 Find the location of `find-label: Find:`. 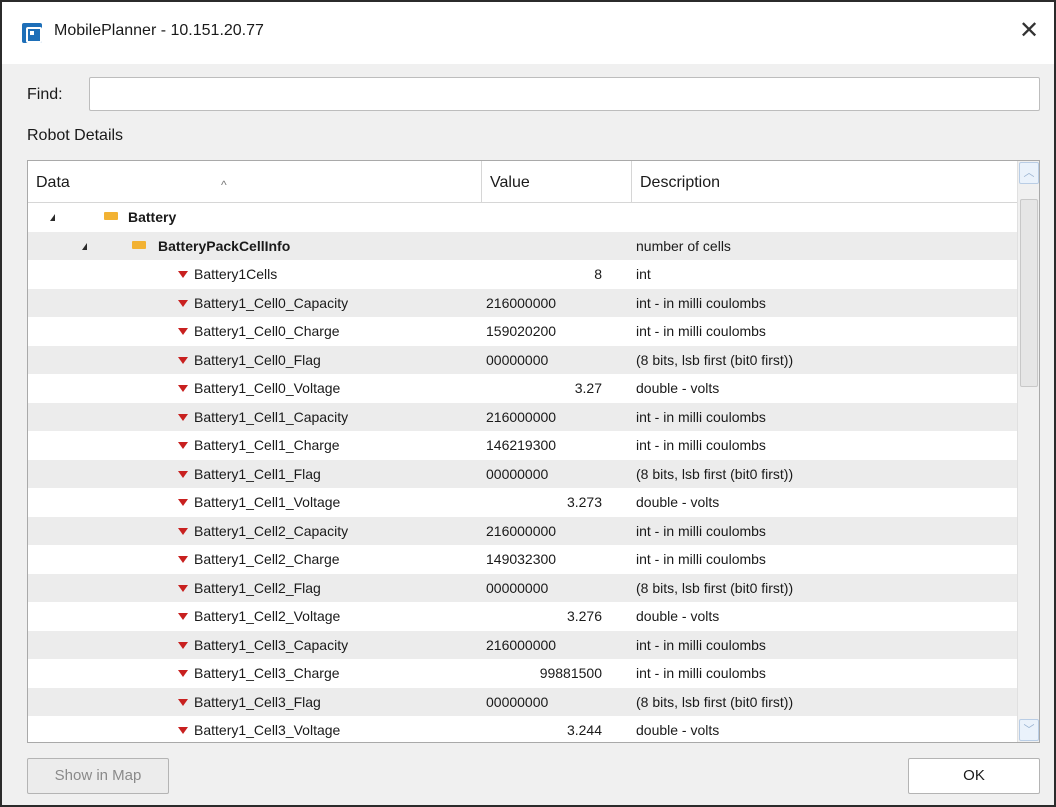

find-label: Find: is located at coordinates (45, 94).